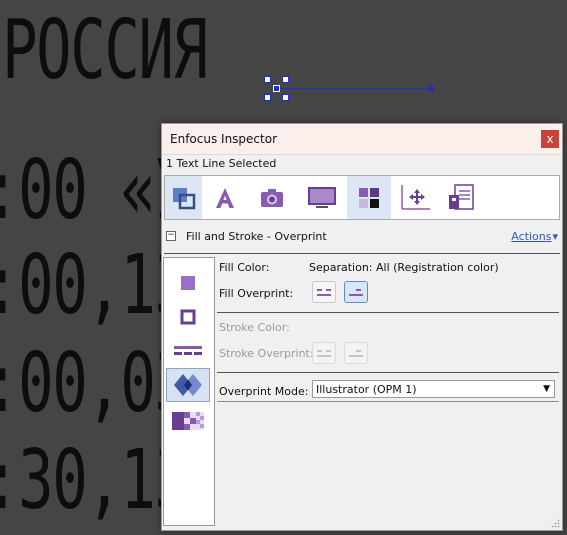 The image size is (567, 535). What do you see at coordinates (105, 51) in the screenshot?
I see `doc-text-line: РОССИЯ` at bounding box center [105, 51].